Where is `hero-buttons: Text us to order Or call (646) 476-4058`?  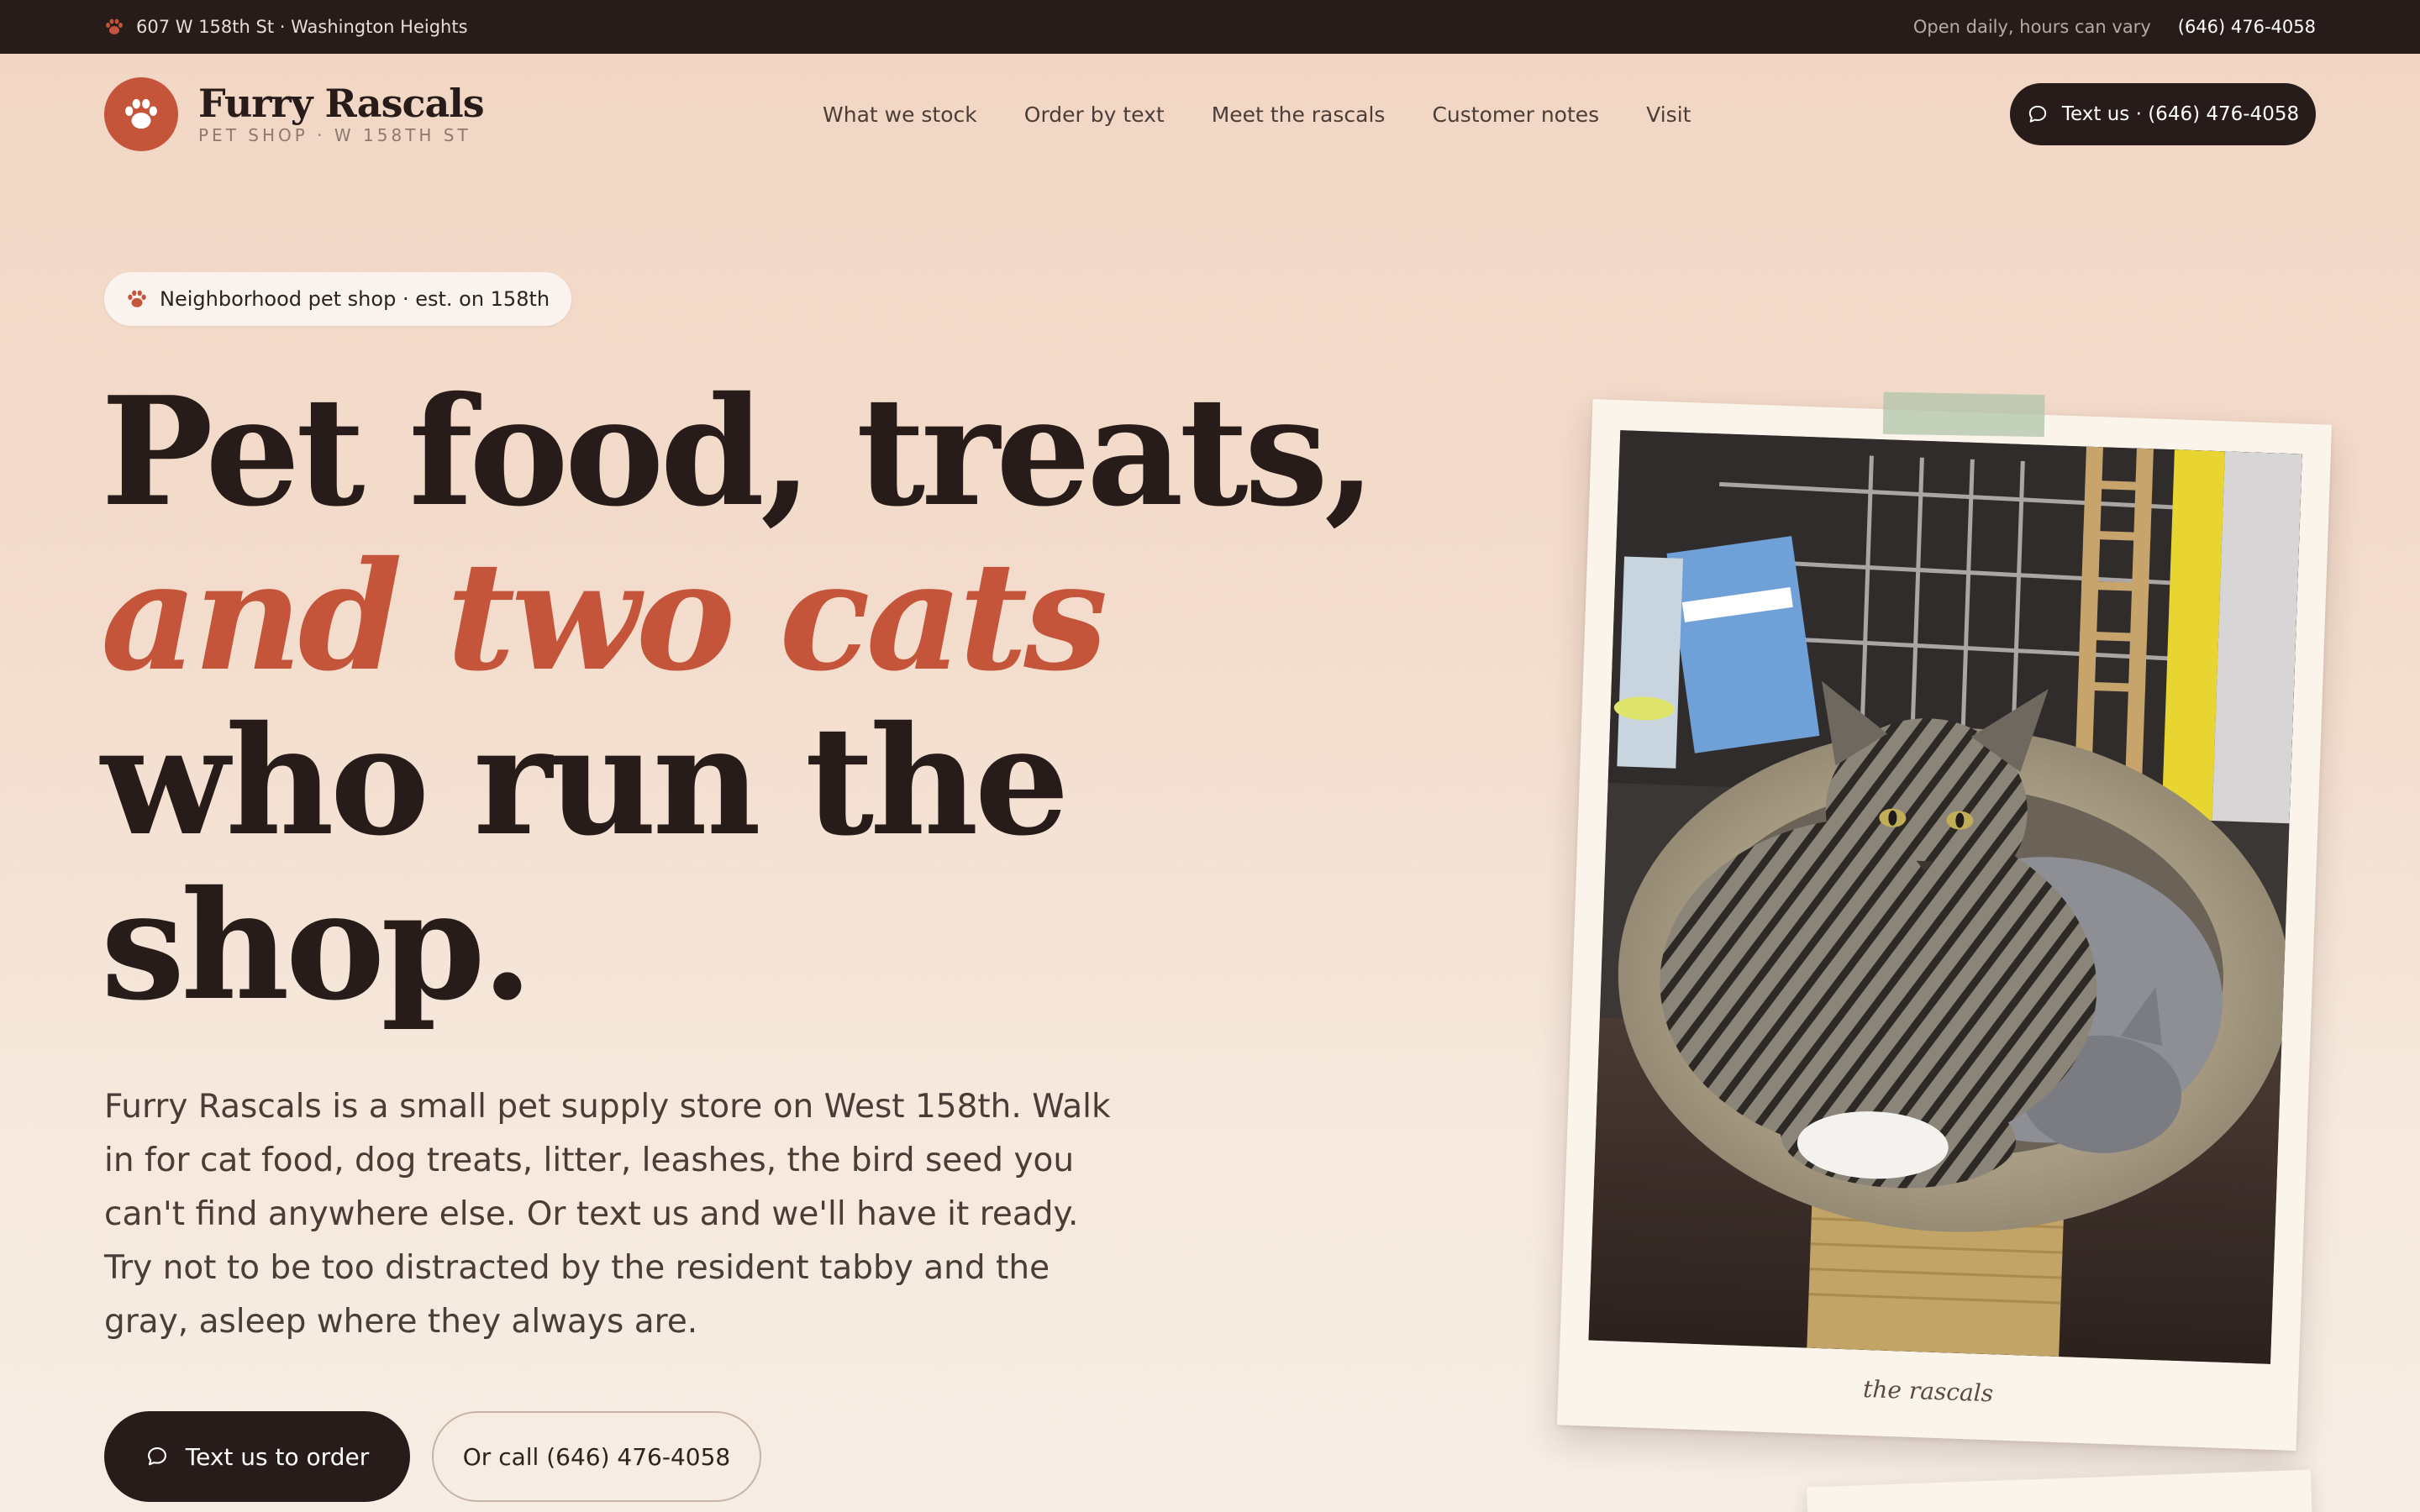
hero-buttons: Text us to order Or call (646) 476-4058 is located at coordinates (433, 1456).